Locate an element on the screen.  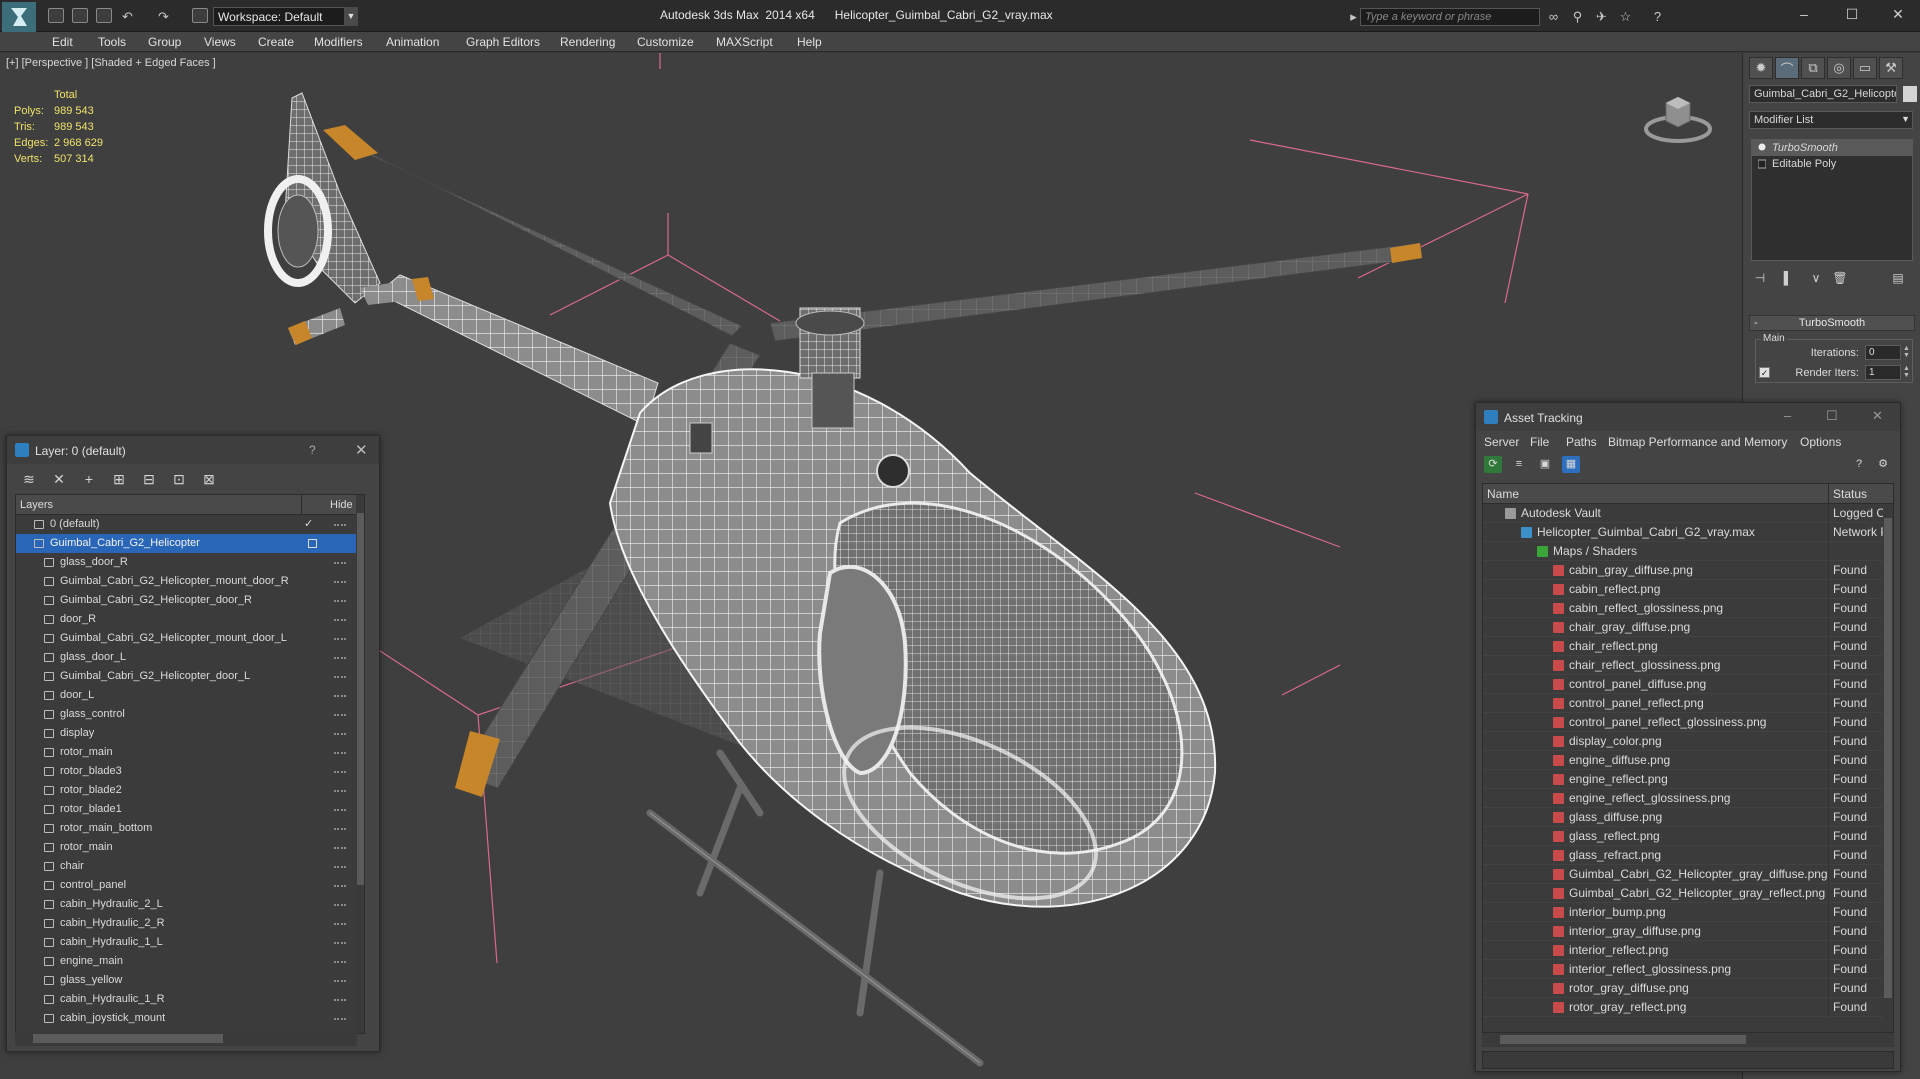
column-status: Status is located at coordinates (1850, 494).